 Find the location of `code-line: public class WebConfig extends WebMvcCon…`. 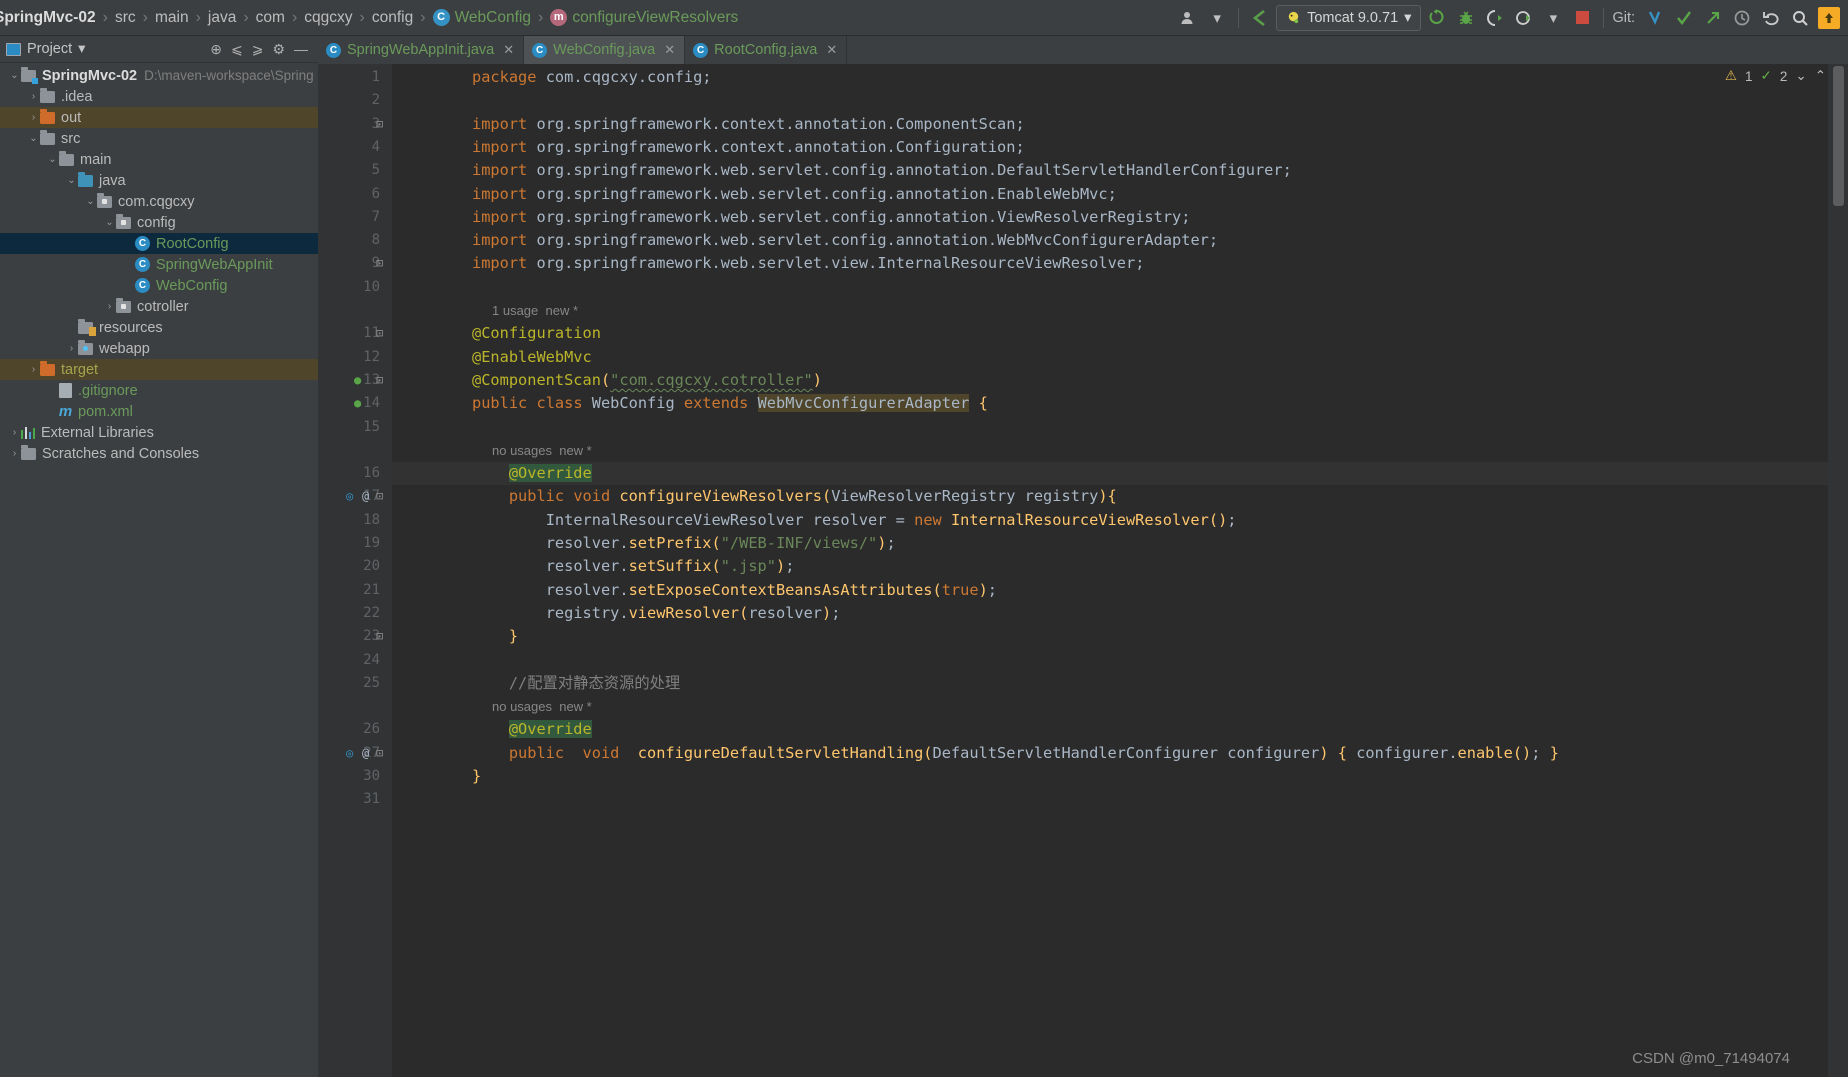

code-line: public class WebConfig extends WebMvcCon… is located at coordinates (730, 403).